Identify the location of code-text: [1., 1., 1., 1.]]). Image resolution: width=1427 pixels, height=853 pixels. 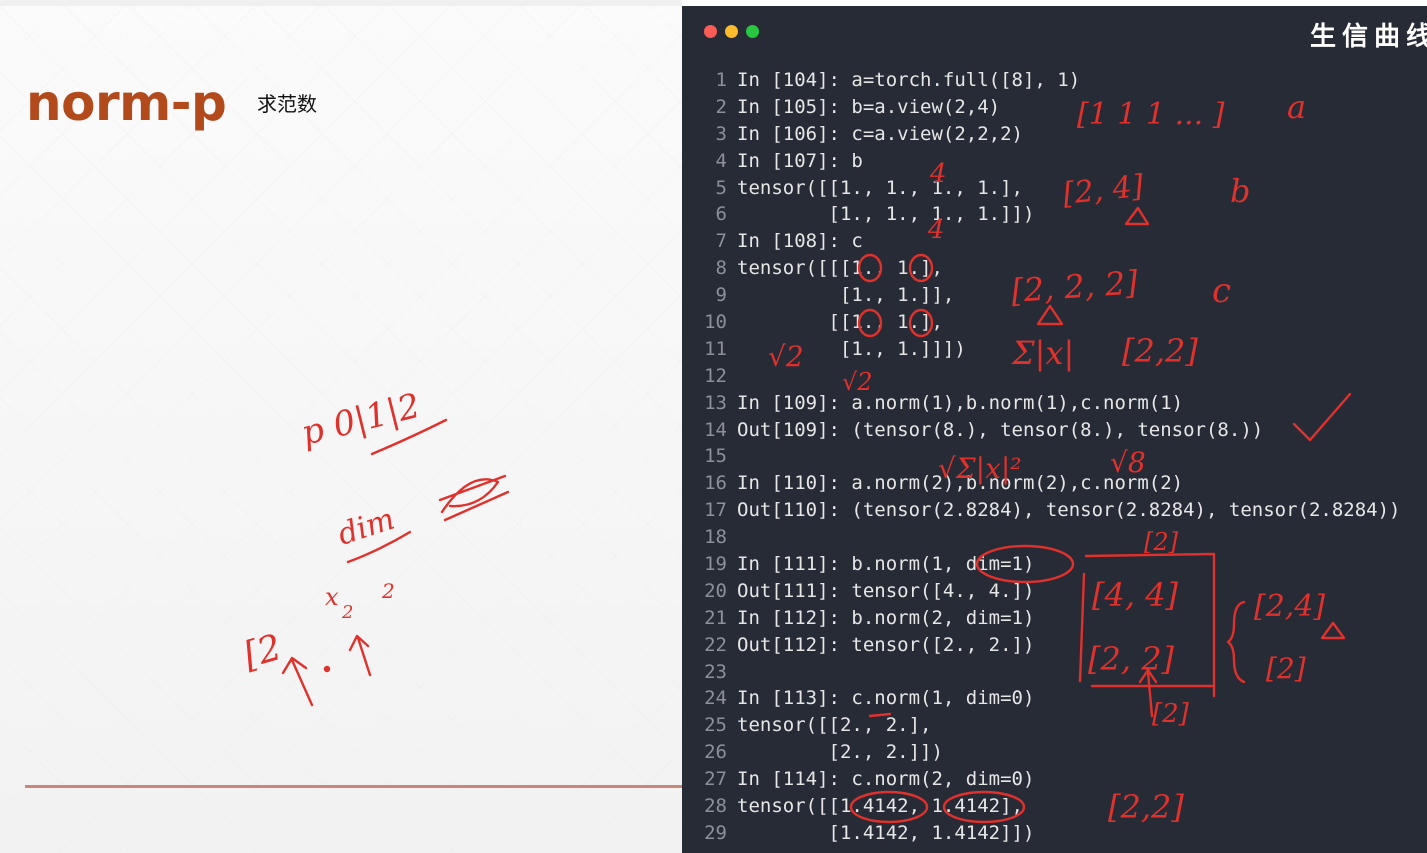
(886, 214).